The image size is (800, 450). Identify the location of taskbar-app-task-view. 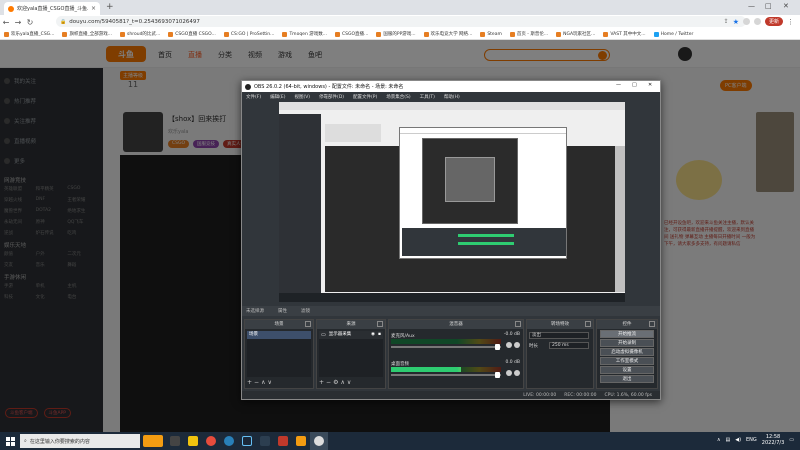
(175, 441).